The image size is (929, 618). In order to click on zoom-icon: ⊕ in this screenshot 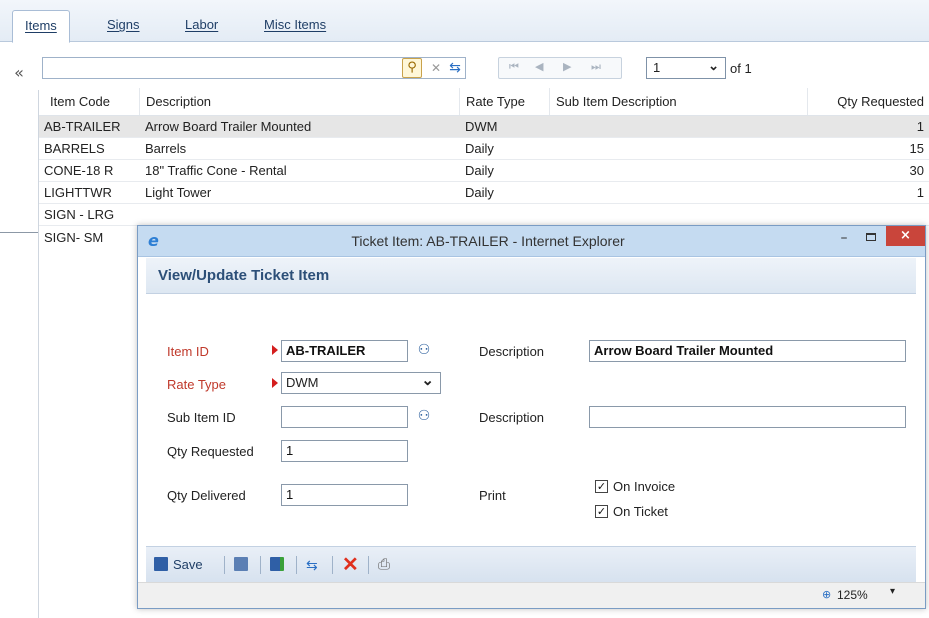, I will do `click(827, 594)`.